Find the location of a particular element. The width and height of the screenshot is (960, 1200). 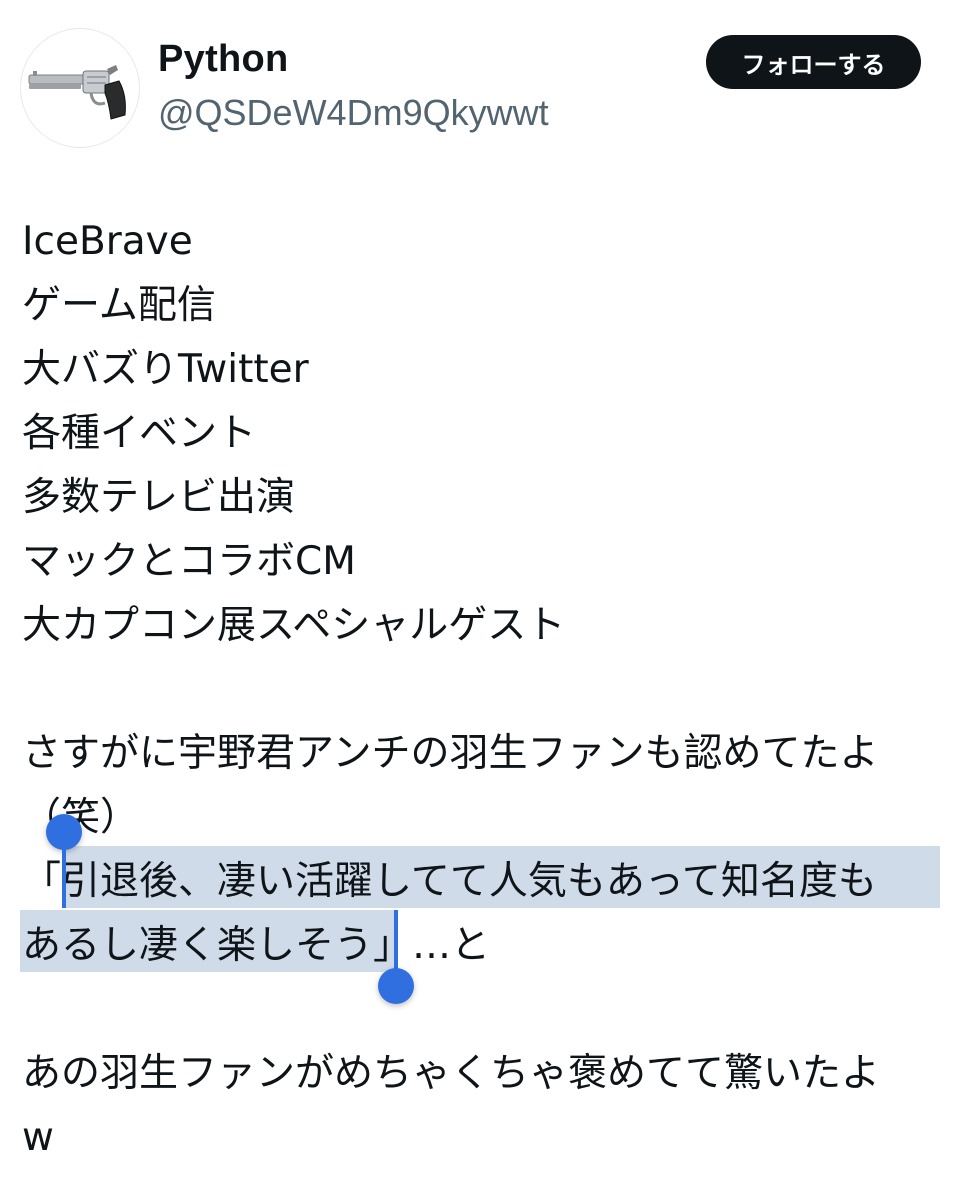

tweet-line: w is located at coordinates (38, 1137).